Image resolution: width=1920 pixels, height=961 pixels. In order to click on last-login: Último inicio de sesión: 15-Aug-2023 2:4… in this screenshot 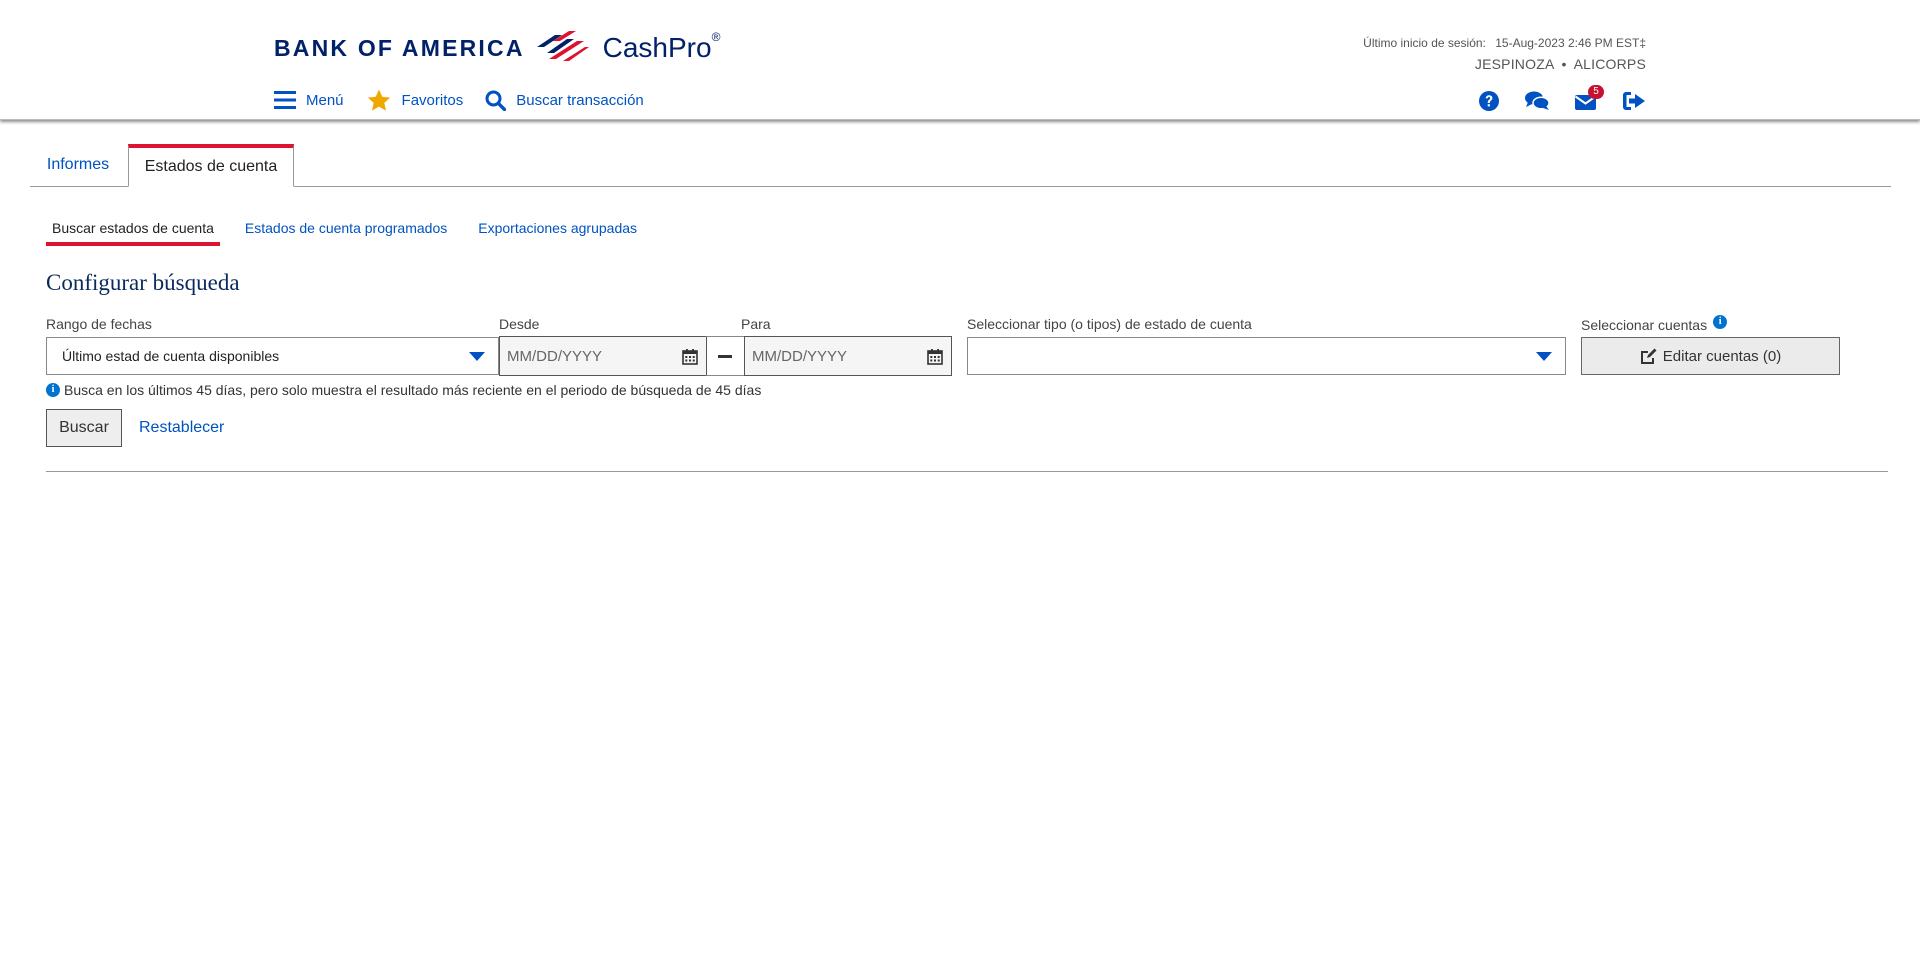, I will do `click(1504, 43)`.